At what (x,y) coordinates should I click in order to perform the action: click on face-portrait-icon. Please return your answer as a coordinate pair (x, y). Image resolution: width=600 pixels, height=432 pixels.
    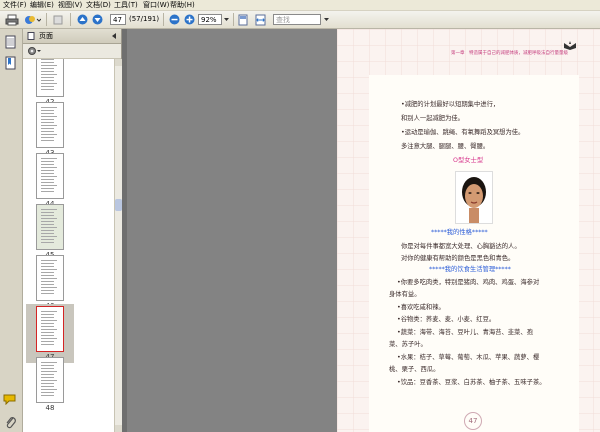
    Looking at the image, I should click on (474, 200).